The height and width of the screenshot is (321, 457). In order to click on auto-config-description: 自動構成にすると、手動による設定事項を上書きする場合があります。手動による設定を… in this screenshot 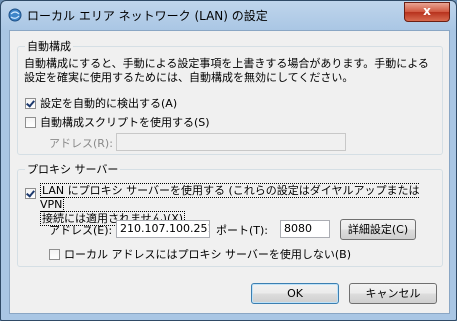, I will do `click(226, 70)`.